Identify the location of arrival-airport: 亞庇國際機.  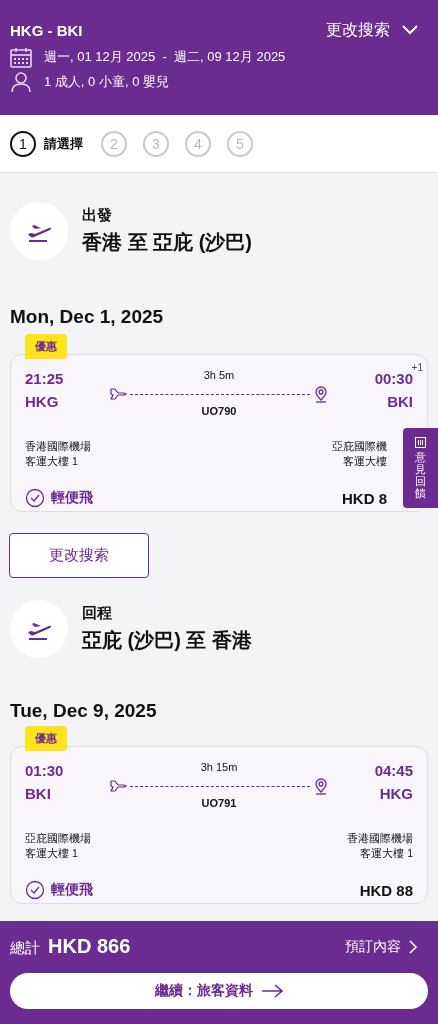
(359, 446).